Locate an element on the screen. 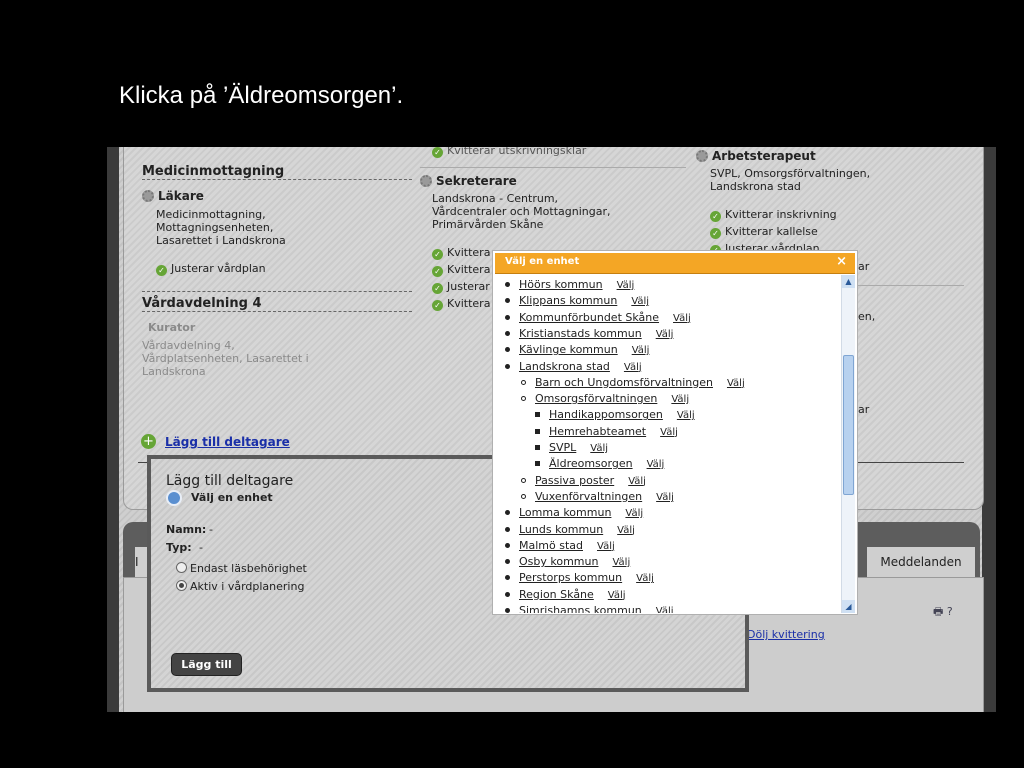 The image size is (1024, 768). choose-unit-label: Välj en enhet is located at coordinates (232, 497).